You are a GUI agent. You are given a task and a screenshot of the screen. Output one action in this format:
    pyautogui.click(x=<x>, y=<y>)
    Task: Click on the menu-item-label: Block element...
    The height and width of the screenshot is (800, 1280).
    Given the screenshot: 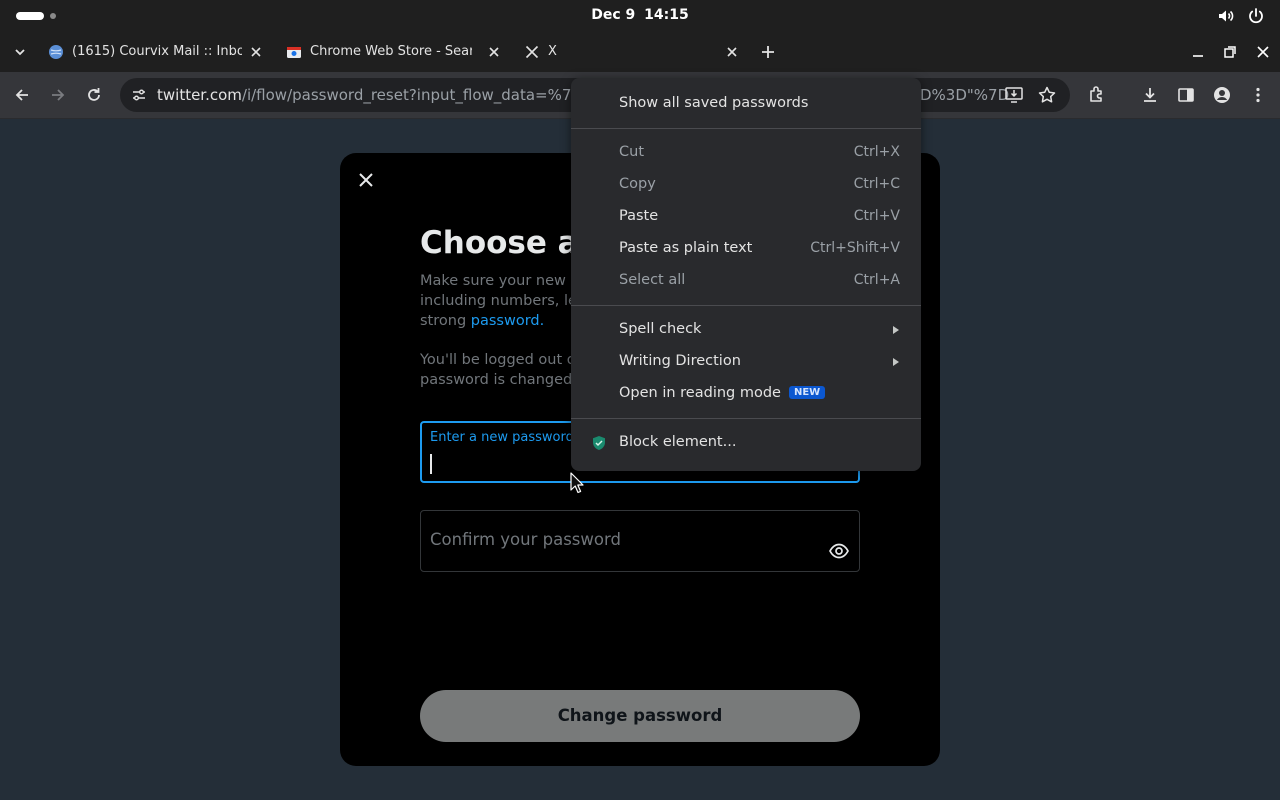 What is the action you would take?
    pyautogui.click(x=678, y=442)
    